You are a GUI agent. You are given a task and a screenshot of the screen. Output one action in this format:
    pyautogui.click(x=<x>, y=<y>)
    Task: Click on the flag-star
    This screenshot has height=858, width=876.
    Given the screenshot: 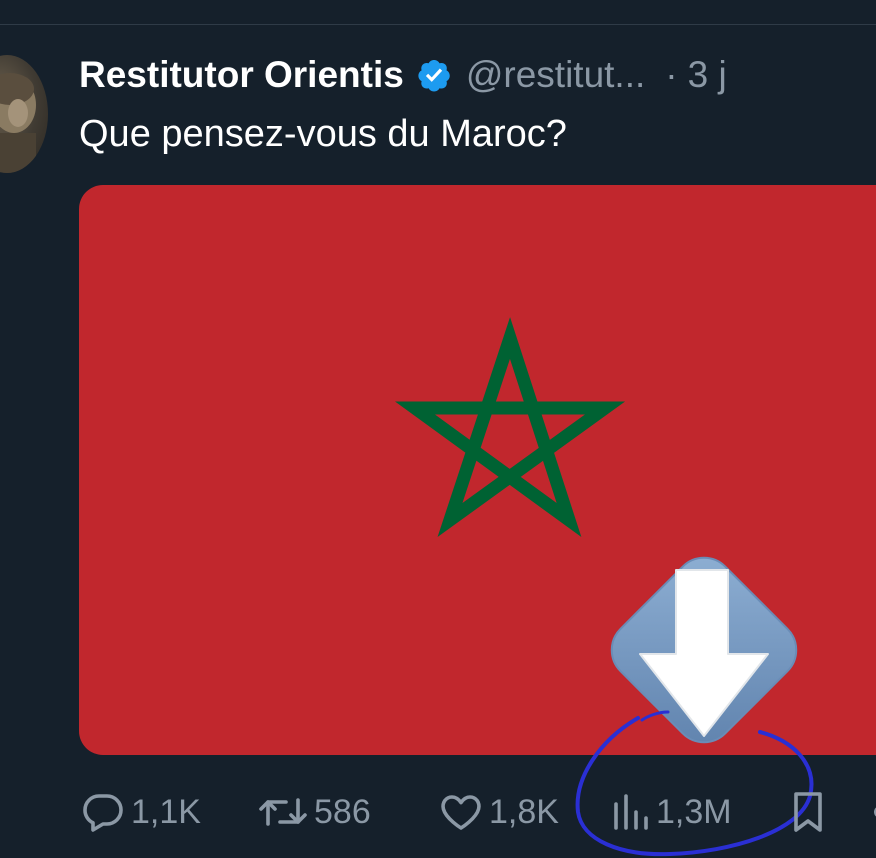 What is the action you would take?
    pyautogui.click(x=510, y=427)
    